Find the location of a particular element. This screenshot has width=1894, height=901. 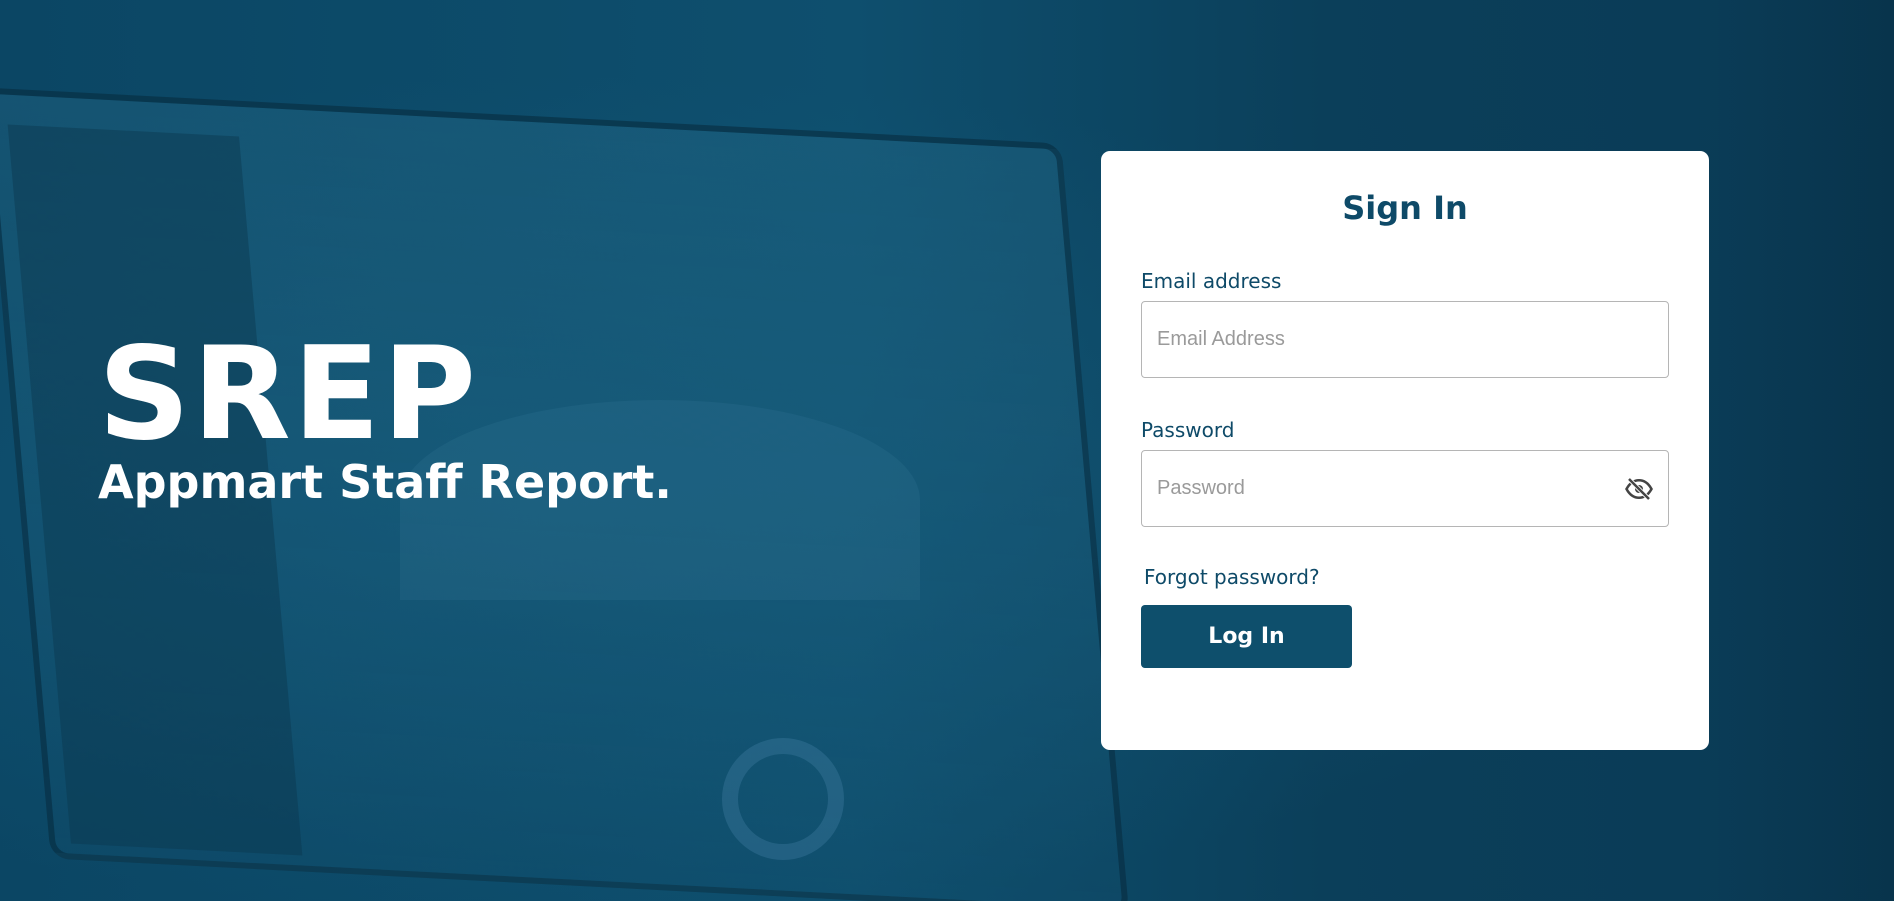

email-field-wrapper is located at coordinates (1405, 339).